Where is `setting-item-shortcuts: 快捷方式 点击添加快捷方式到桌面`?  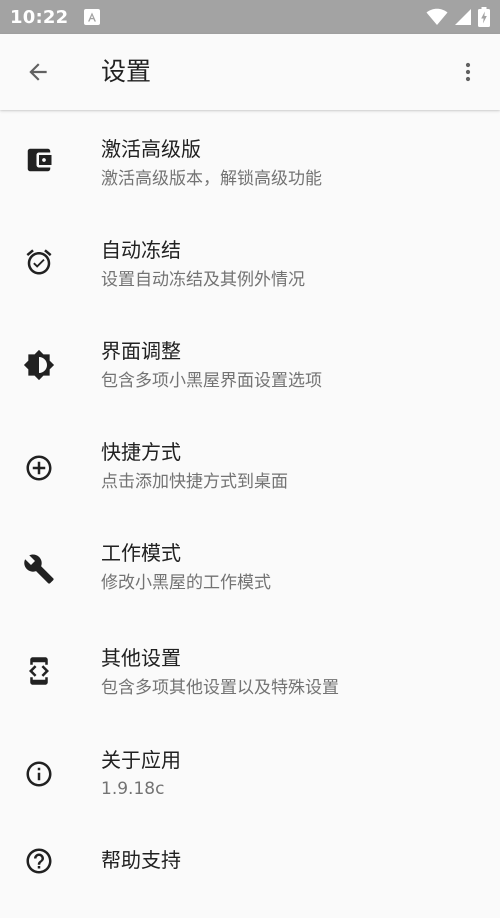 setting-item-shortcuts: 快捷方式 点击添加快捷方式到桌面 is located at coordinates (250, 463).